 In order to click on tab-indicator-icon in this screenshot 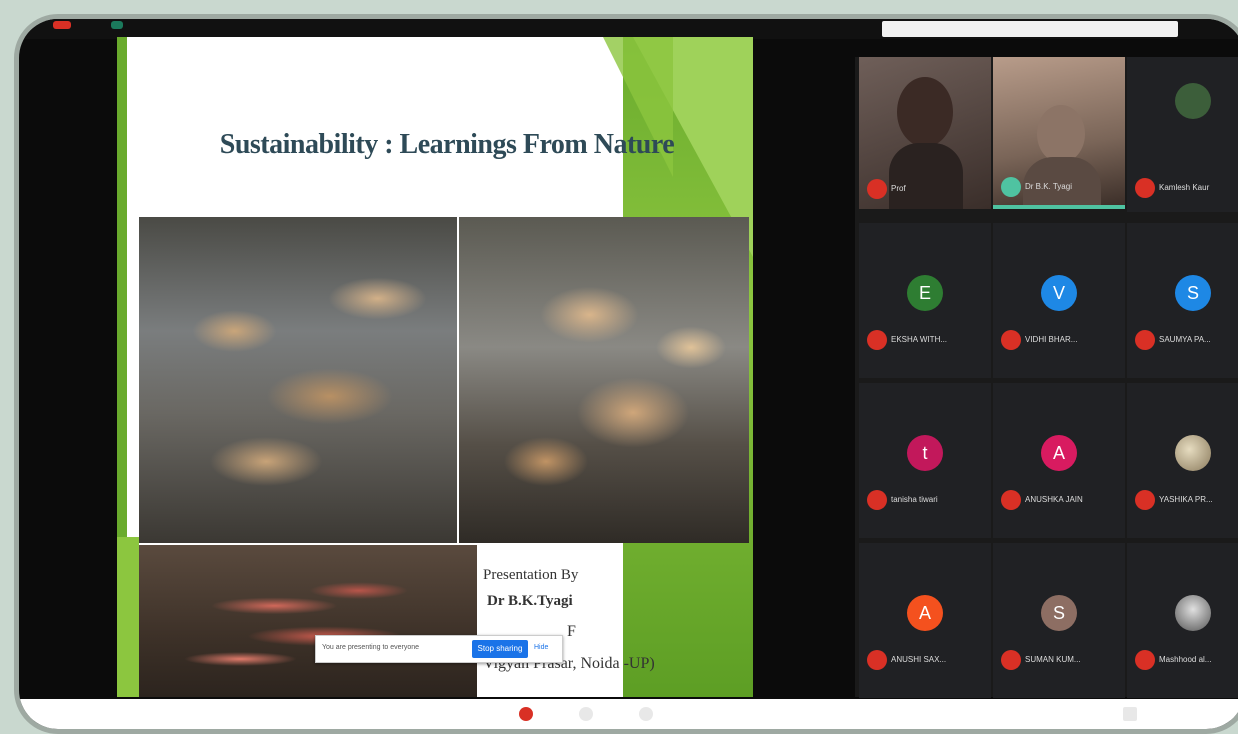, I will do `click(117, 25)`.